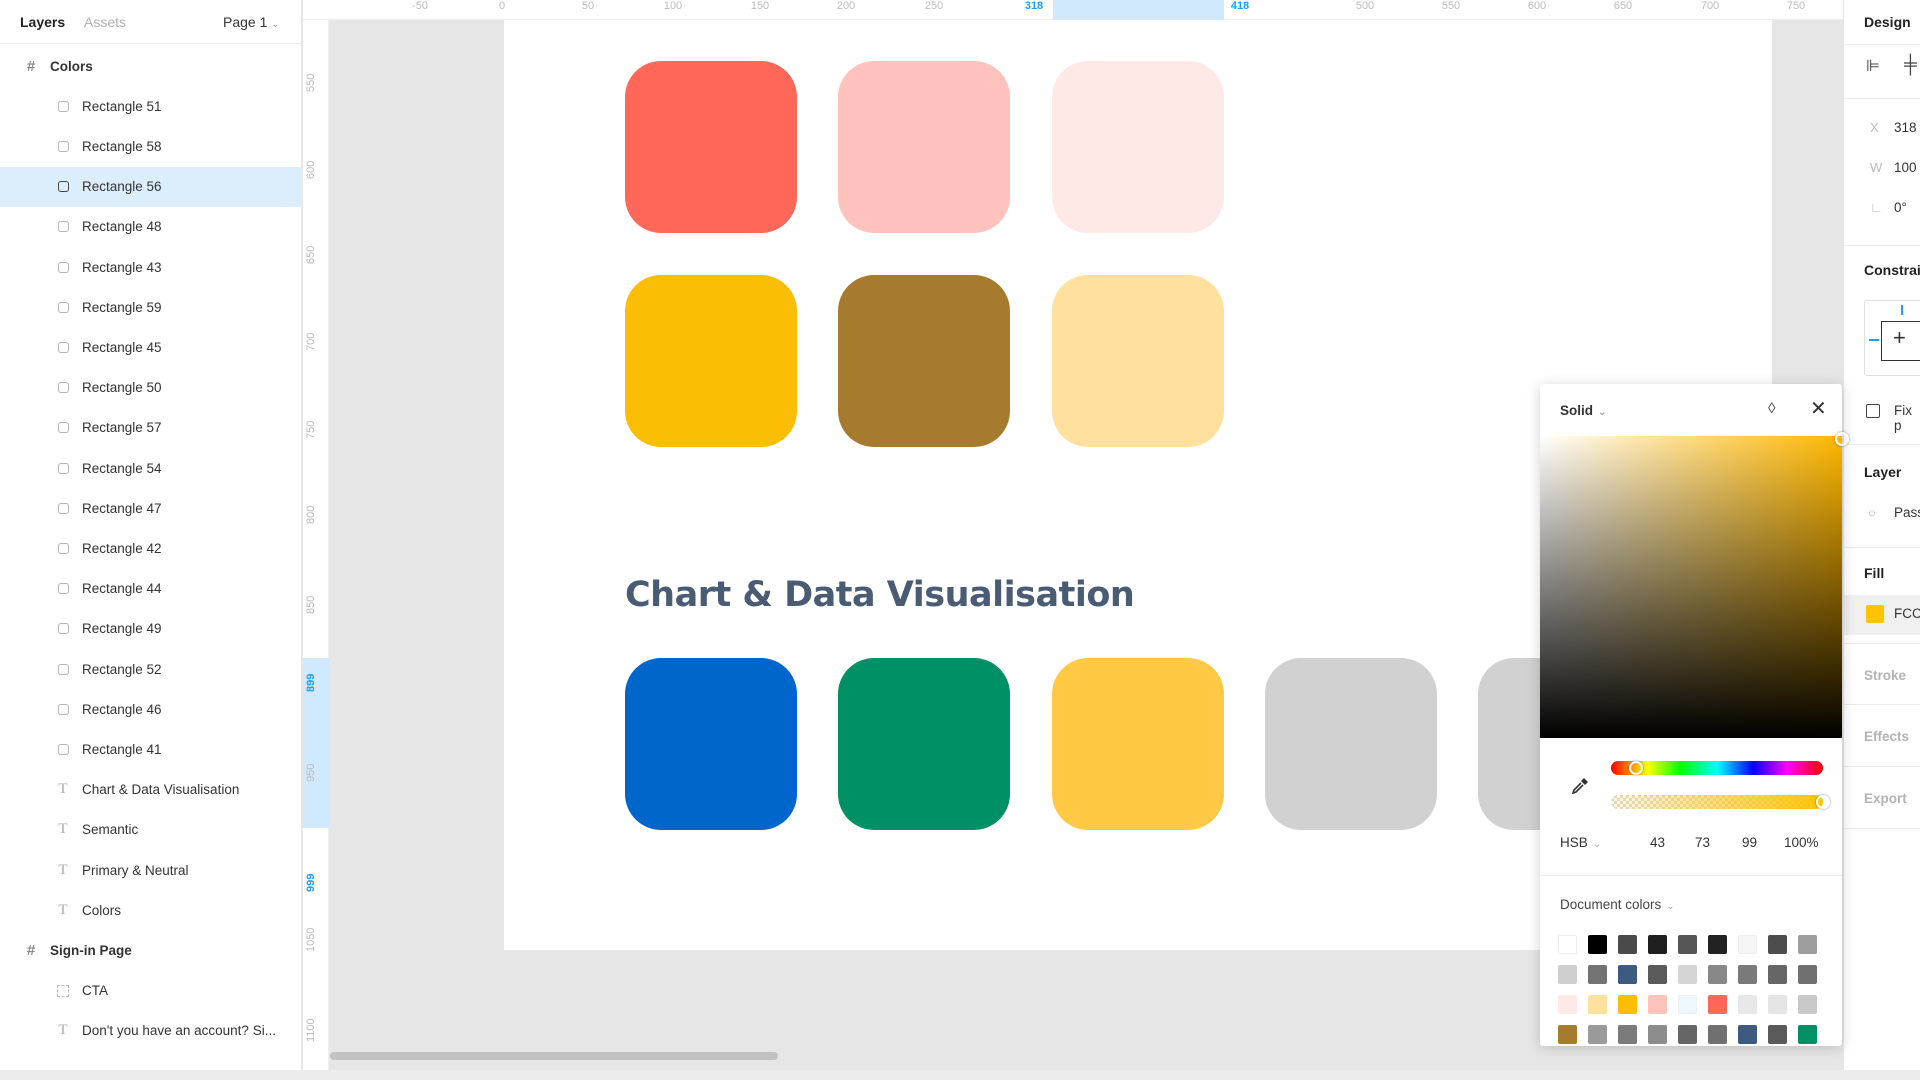  What do you see at coordinates (1801, 842) in the screenshot?
I see `opacity-input: 100%` at bounding box center [1801, 842].